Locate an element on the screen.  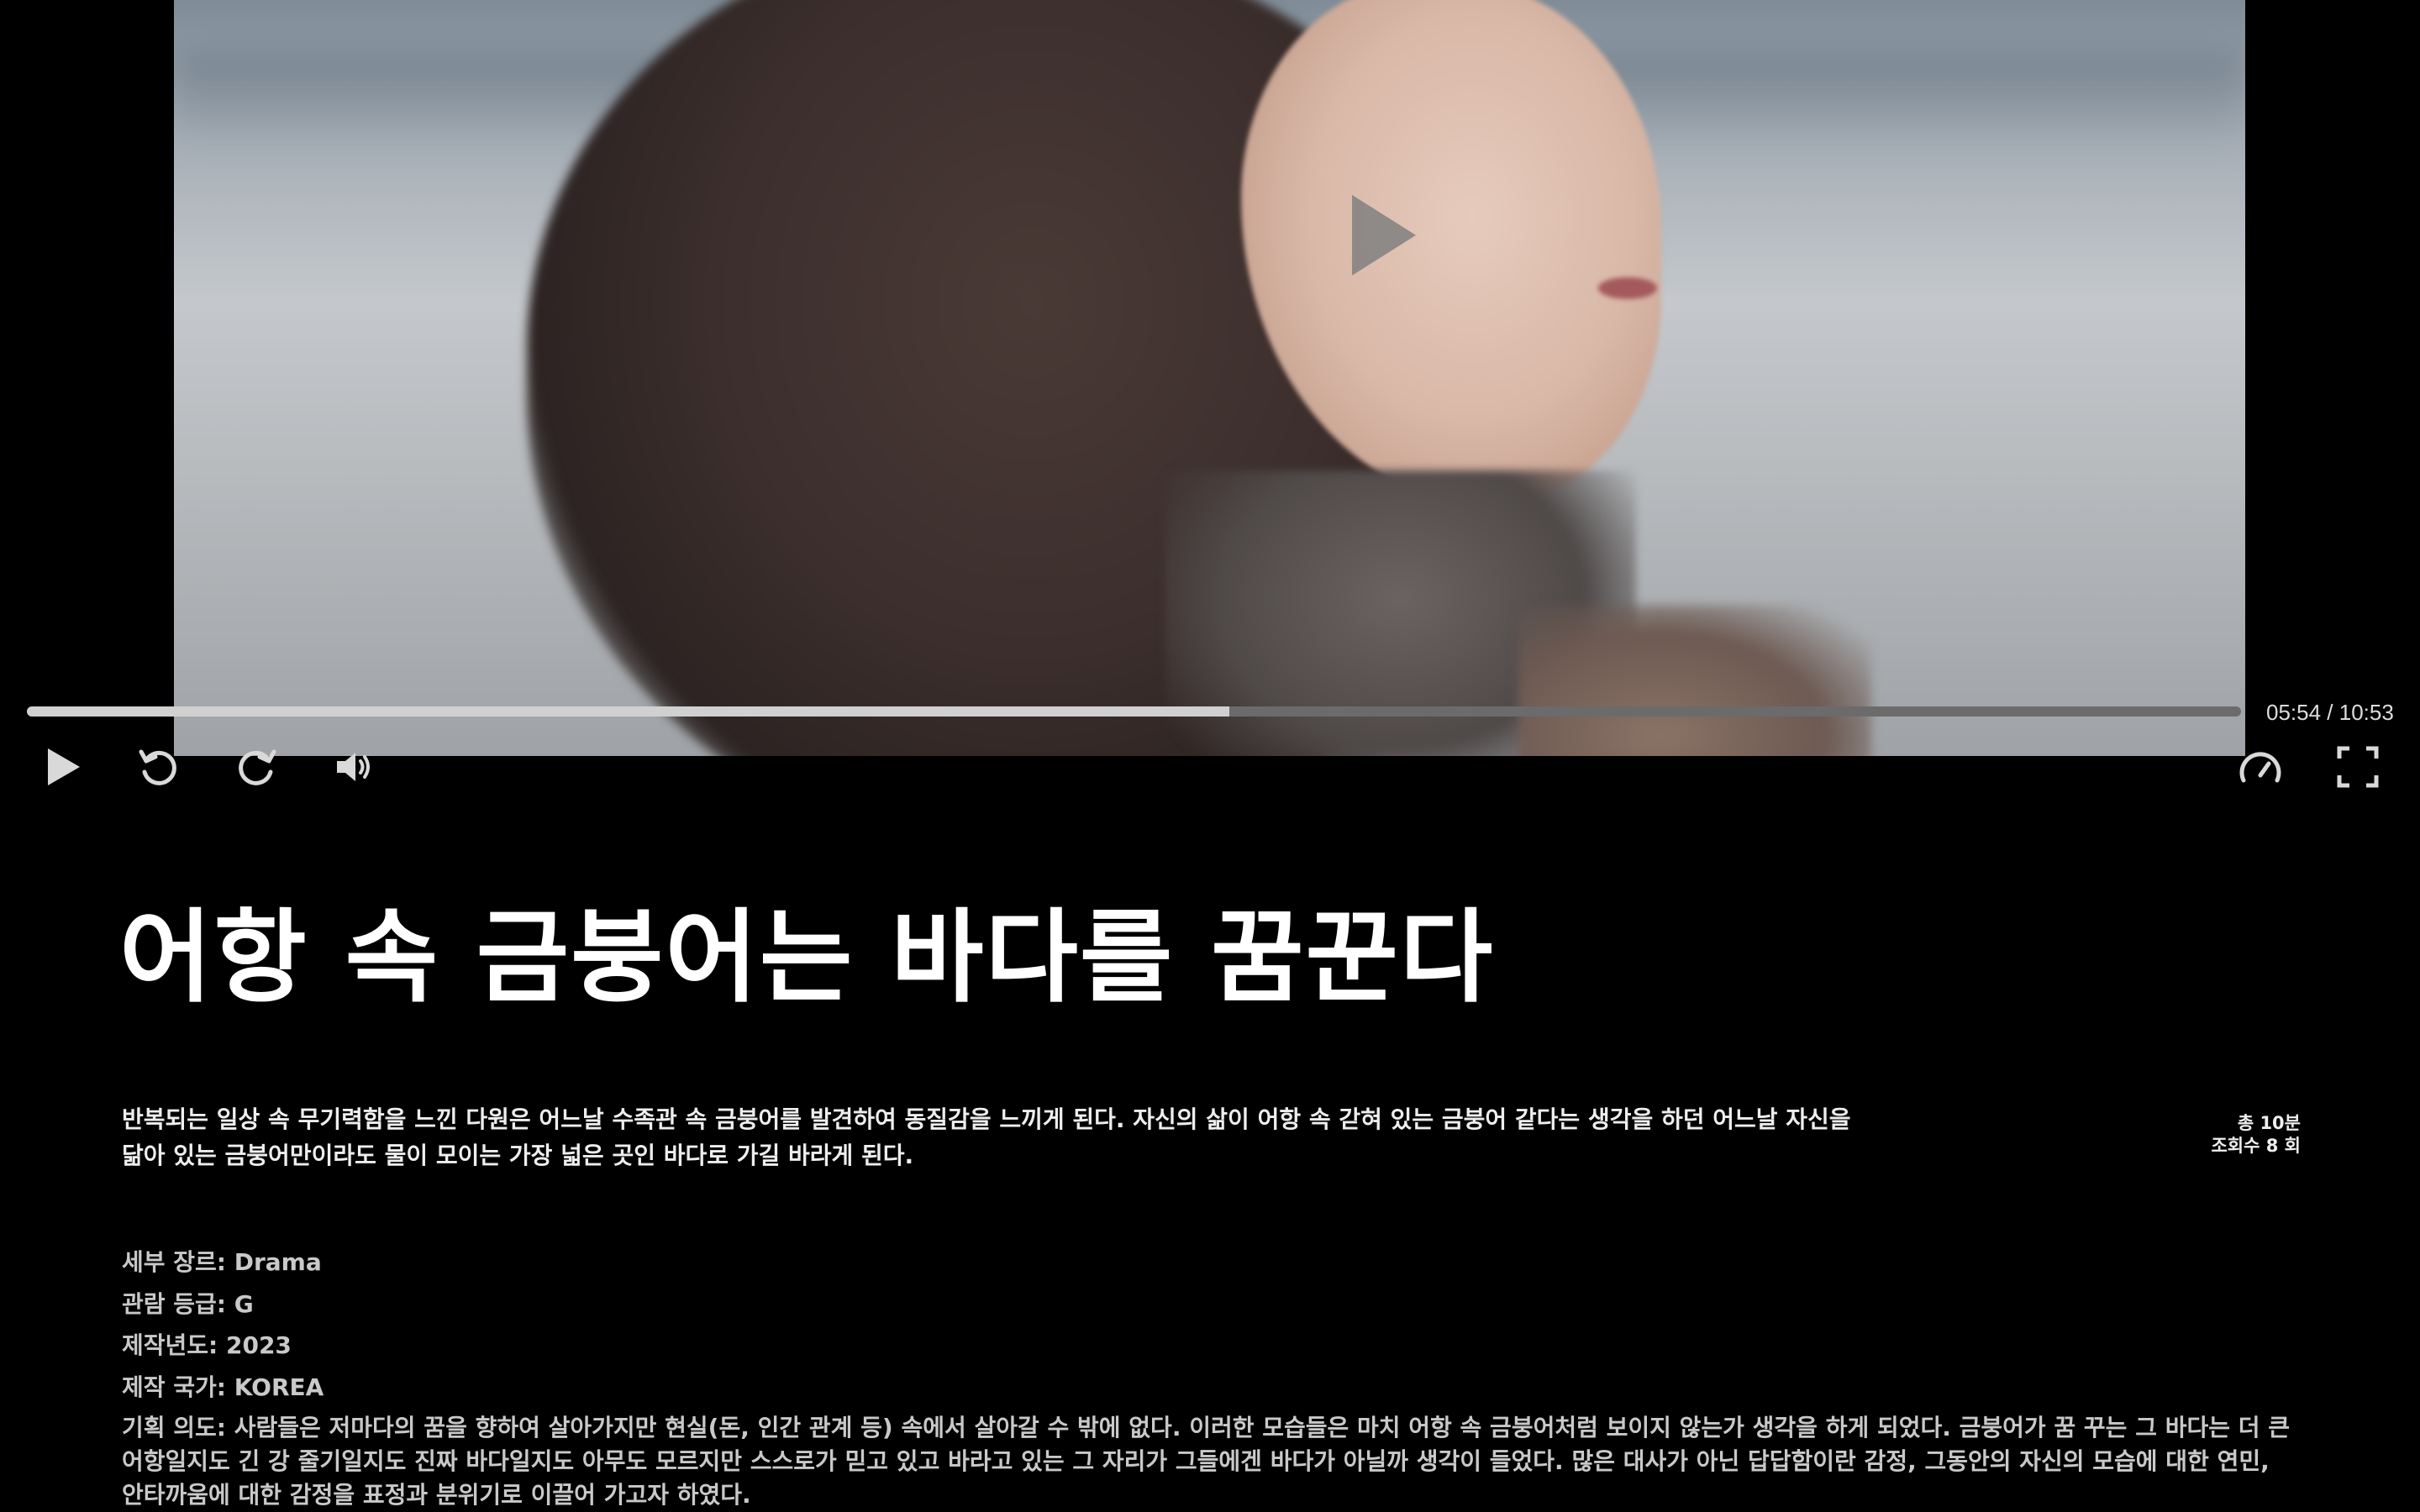
fullscreen-button is located at coordinates (2357, 766).